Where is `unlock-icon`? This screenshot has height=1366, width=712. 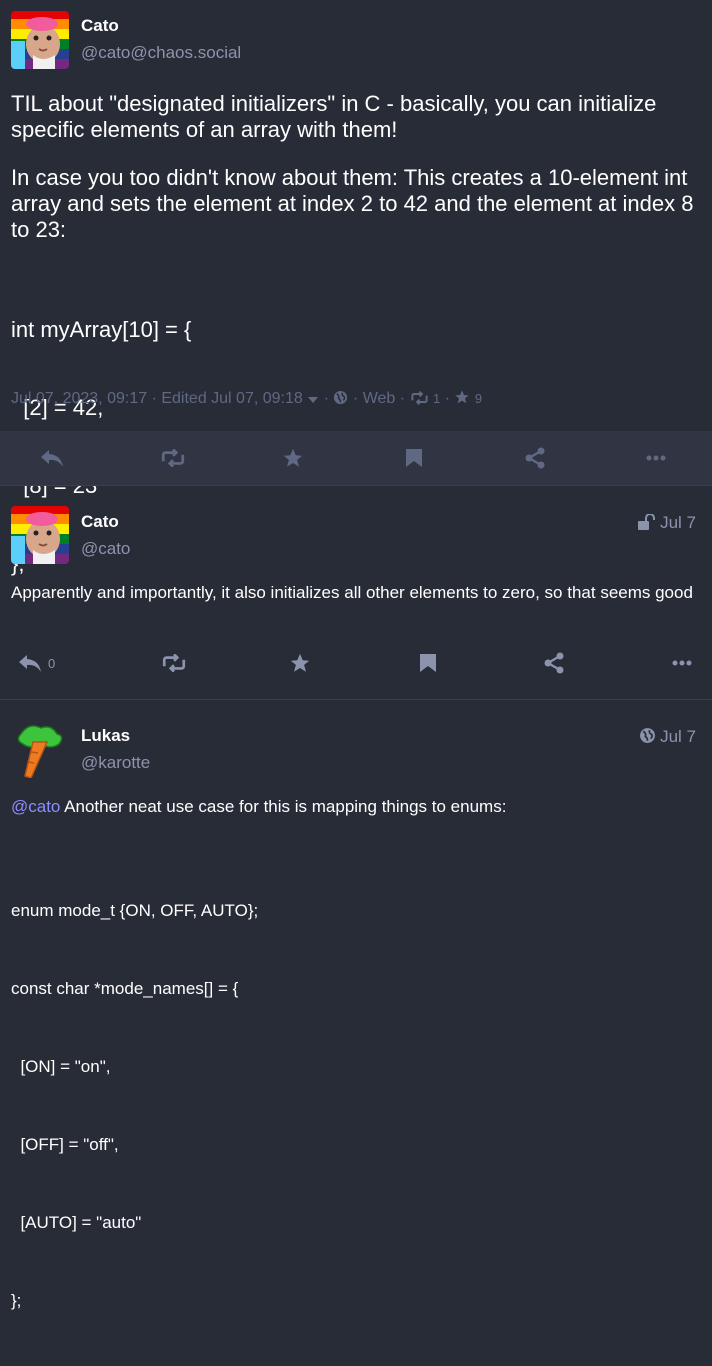 unlock-icon is located at coordinates (647, 521).